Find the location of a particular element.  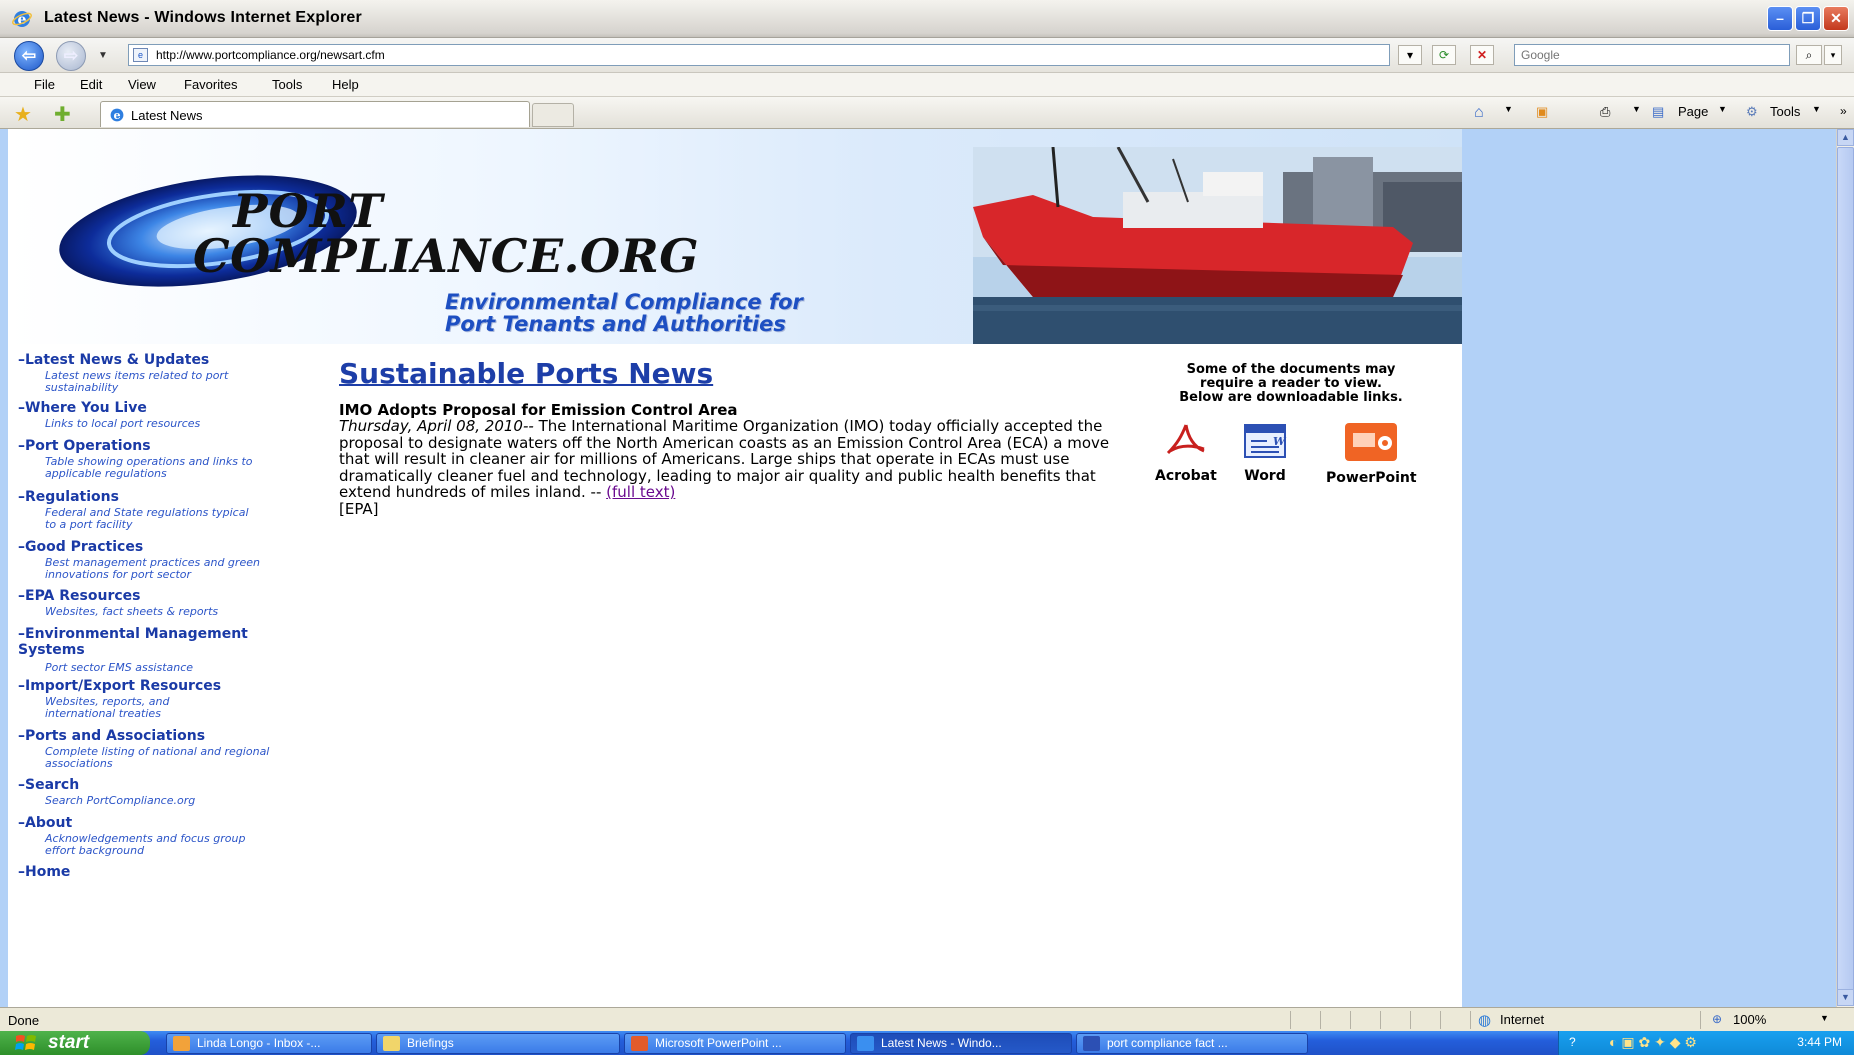

menu-edit: Edit is located at coordinates (91, 84).